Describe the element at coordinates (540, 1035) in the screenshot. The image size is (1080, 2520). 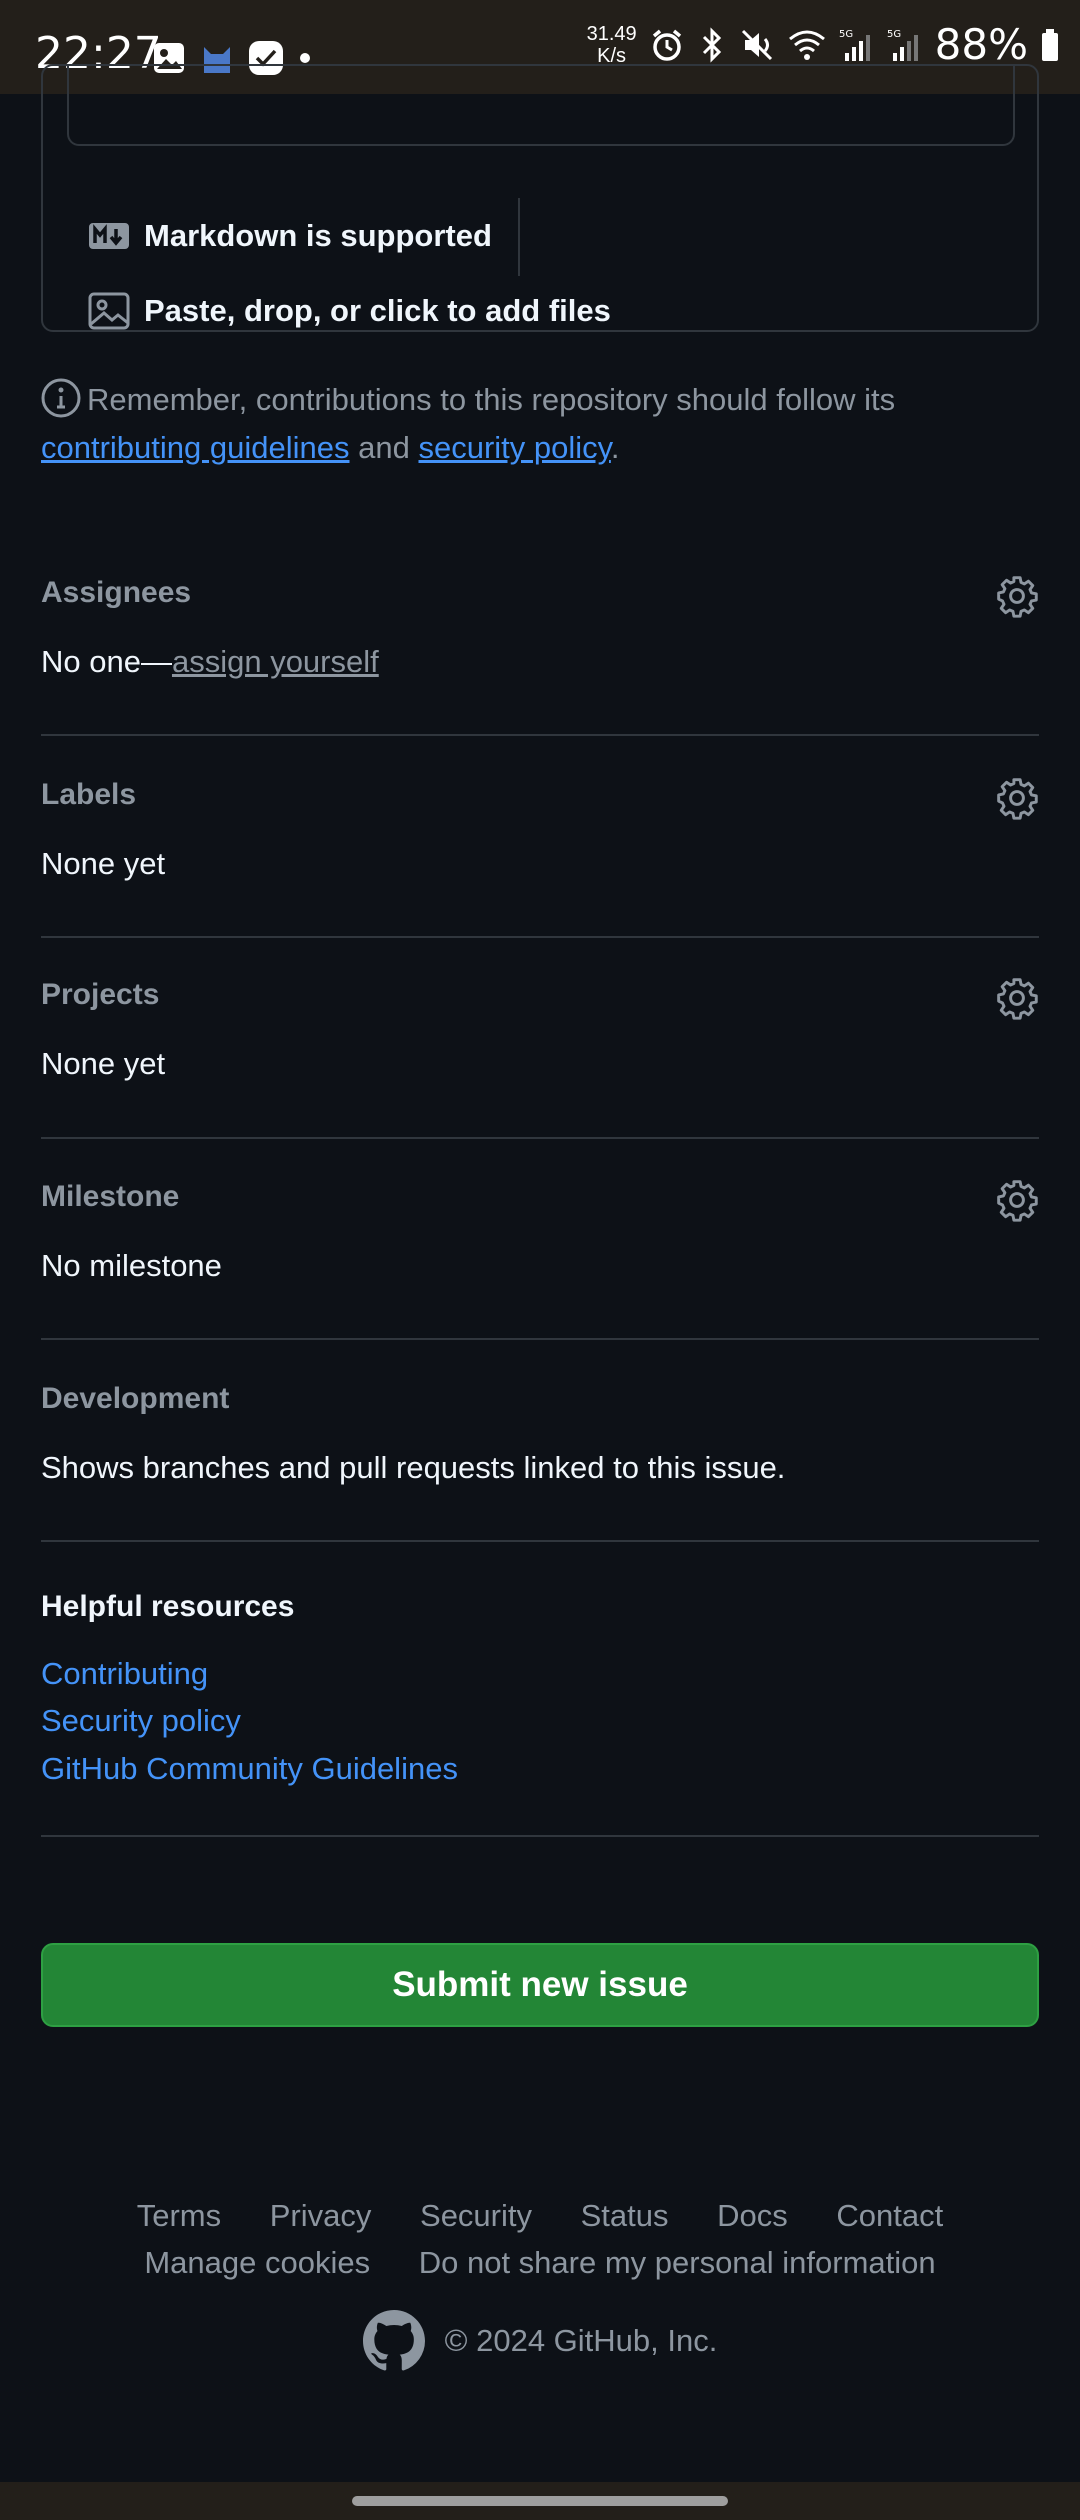
I see `projects-section: Projects None yet` at that location.